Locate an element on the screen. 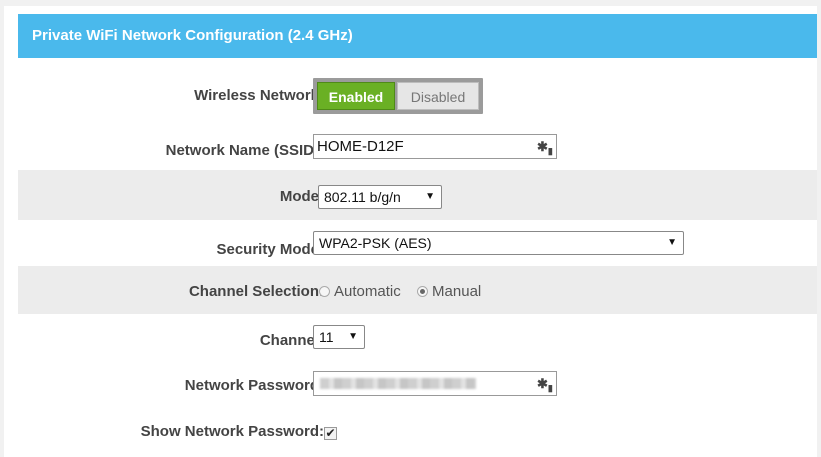 The image size is (821, 457). channel-selection-radio-group: Automatic Manual is located at coordinates (400, 292).